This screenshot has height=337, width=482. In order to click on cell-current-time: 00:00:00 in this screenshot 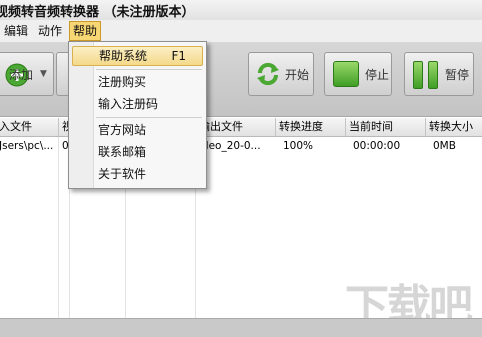, I will do `click(377, 146)`.